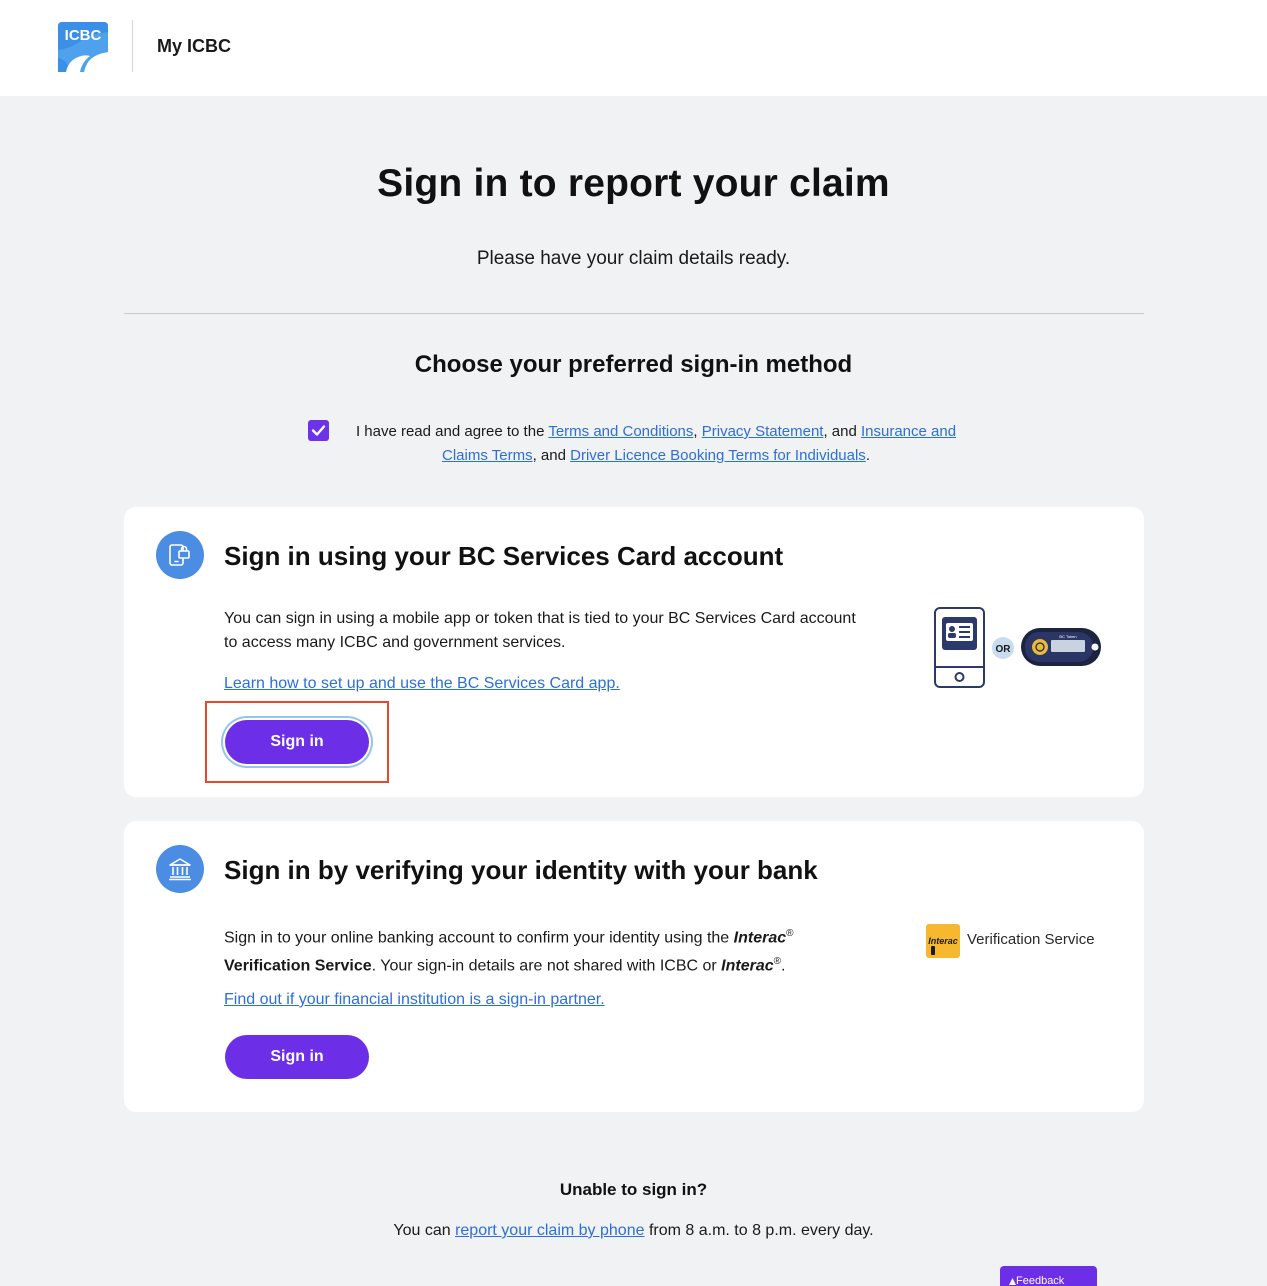  Describe the element at coordinates (297, 1057) in the screenshot. I see `bank-sign-in-button: Sign in` at that location.